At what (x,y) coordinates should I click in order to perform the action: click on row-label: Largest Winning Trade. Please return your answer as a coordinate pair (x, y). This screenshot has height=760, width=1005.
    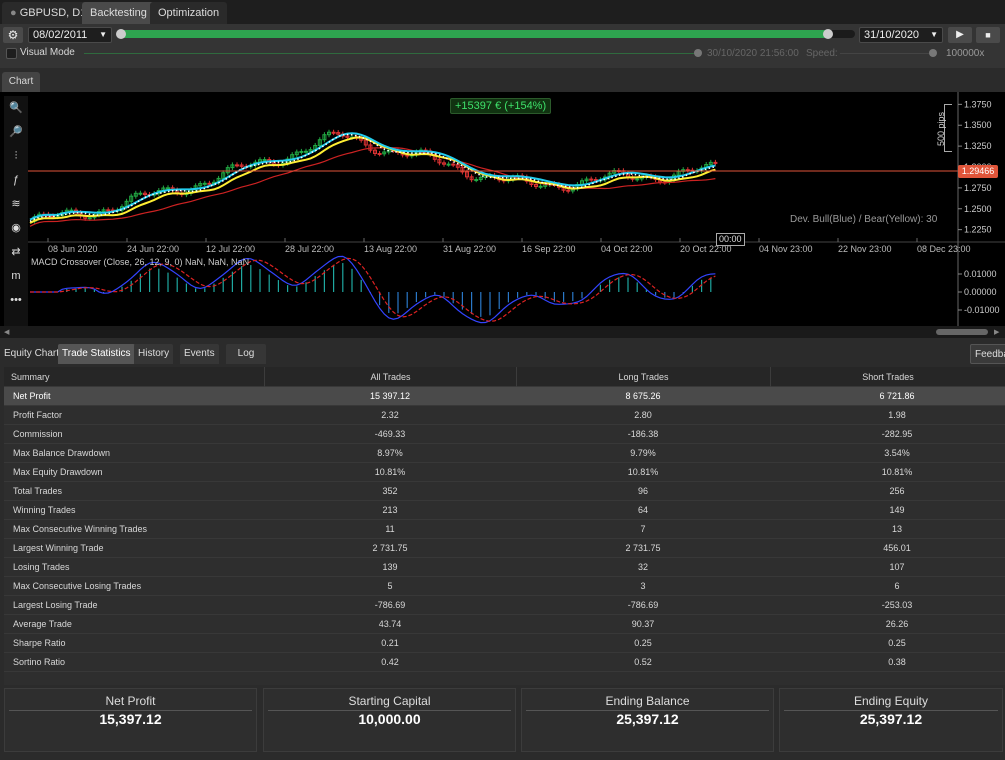
    Looking at the image, I should click on (58, 548).